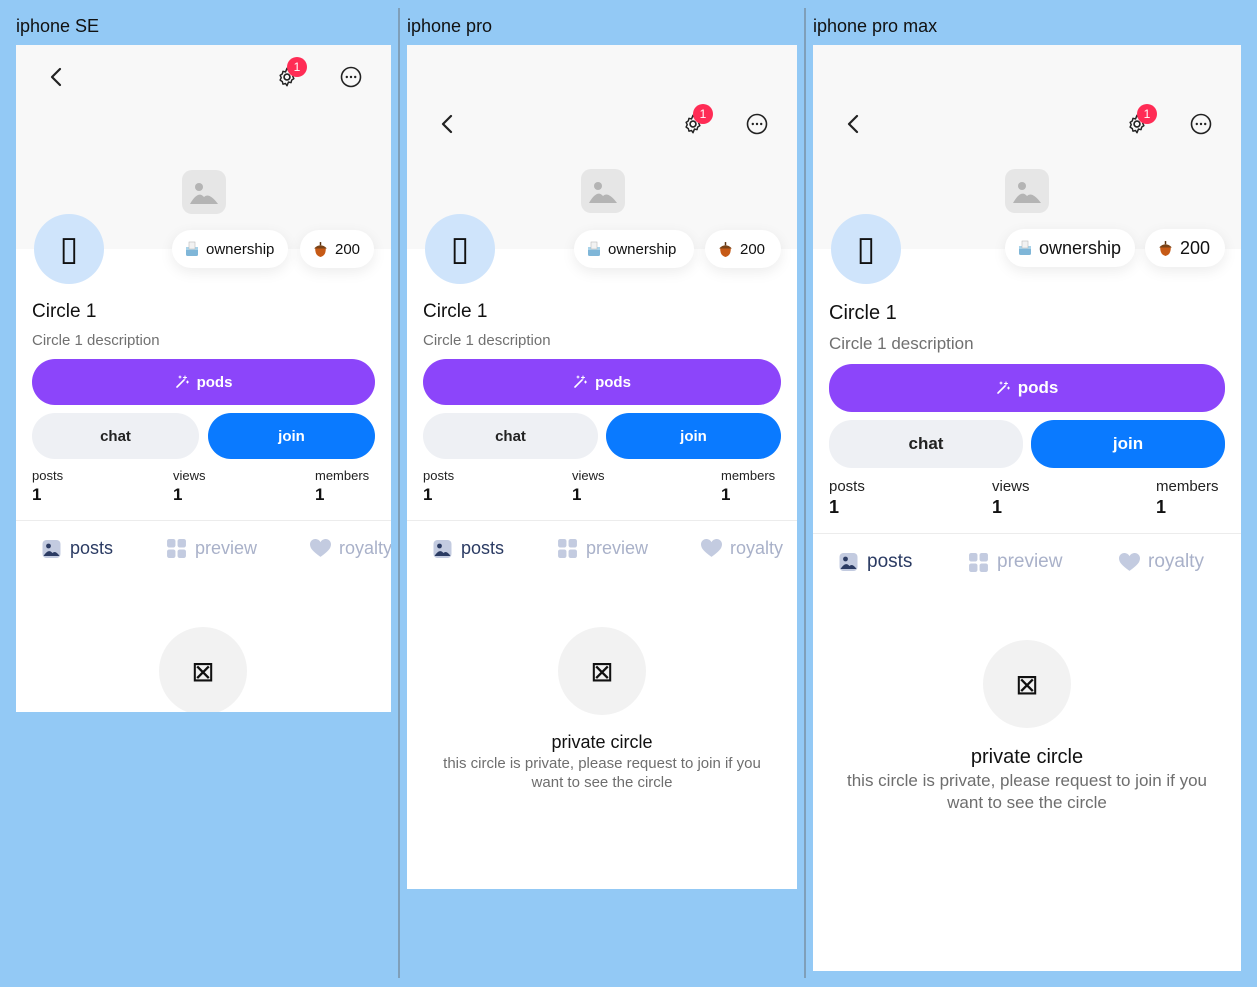 The image size is (1257, 987). What do you see at coordinates (875, 26) in the screenshot?
I see `frame-label-iphone-pro-max: iphone pro max` at bounding box center [875, 26].